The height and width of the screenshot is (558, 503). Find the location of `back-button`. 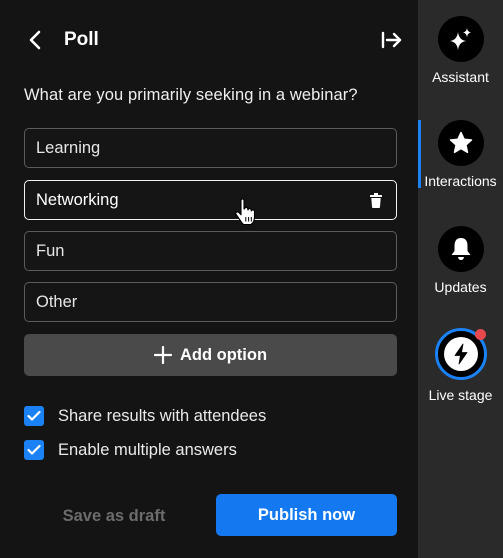

back-button is located at coordinates (35, 40).